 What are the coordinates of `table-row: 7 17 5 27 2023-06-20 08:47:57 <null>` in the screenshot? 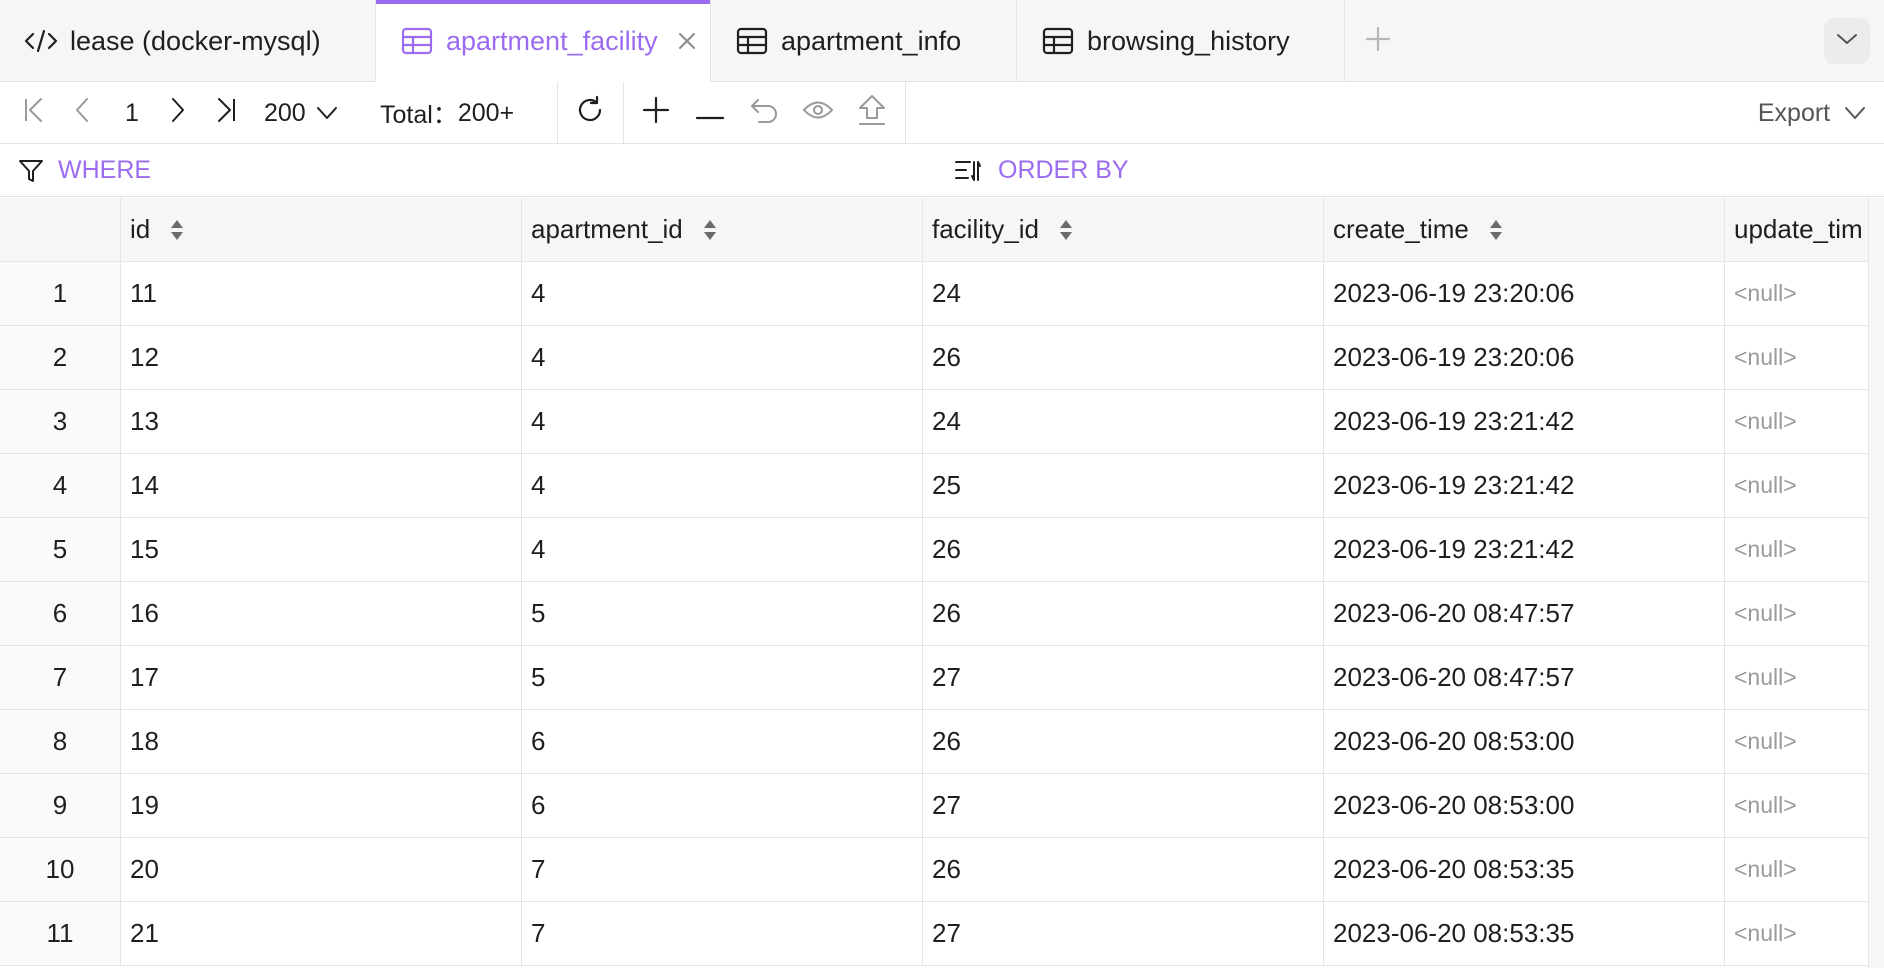 It's located at (934, 678).